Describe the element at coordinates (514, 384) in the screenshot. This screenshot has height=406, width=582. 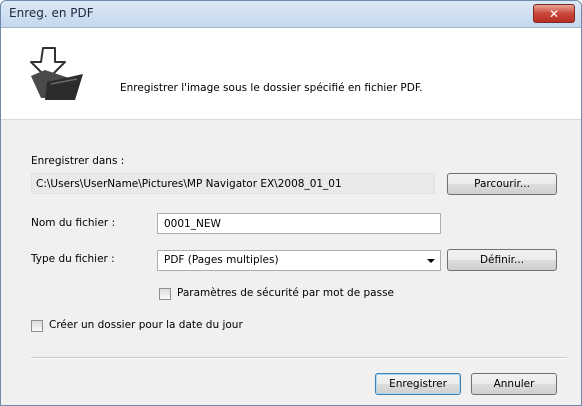
I see `cancel-button: Annuler` at that location.